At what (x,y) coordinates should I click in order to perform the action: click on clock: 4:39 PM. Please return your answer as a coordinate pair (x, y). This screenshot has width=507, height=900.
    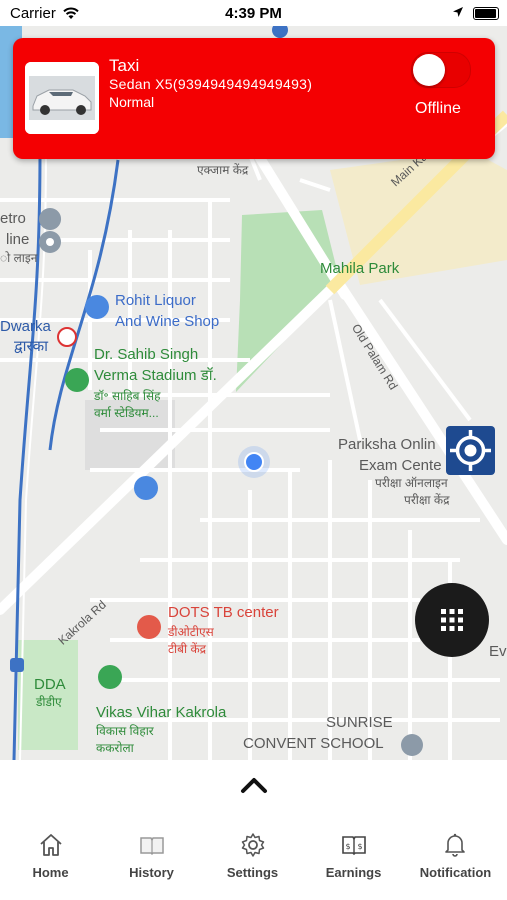
    Looking at the image, I should click on (253, 13).